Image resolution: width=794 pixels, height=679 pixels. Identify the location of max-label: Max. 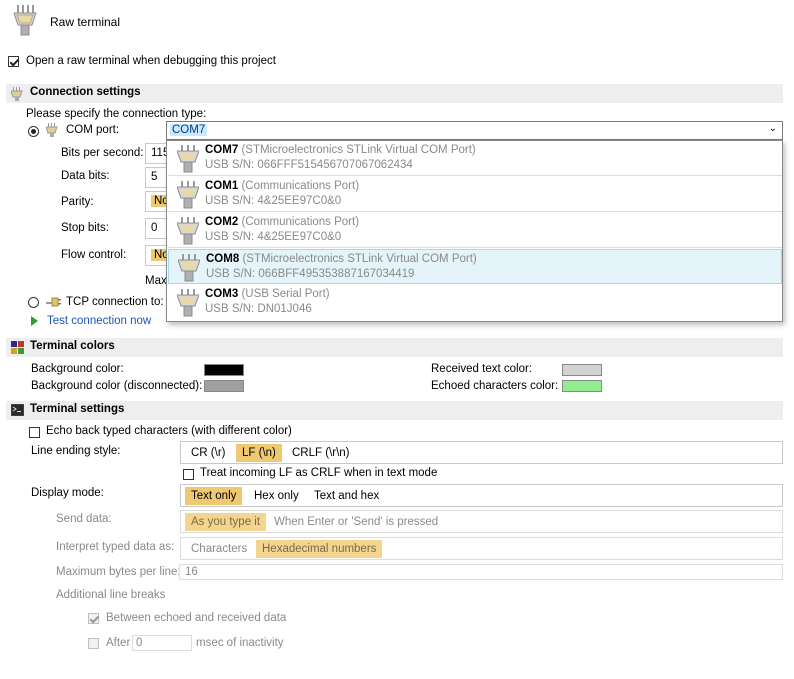
(156, 281).